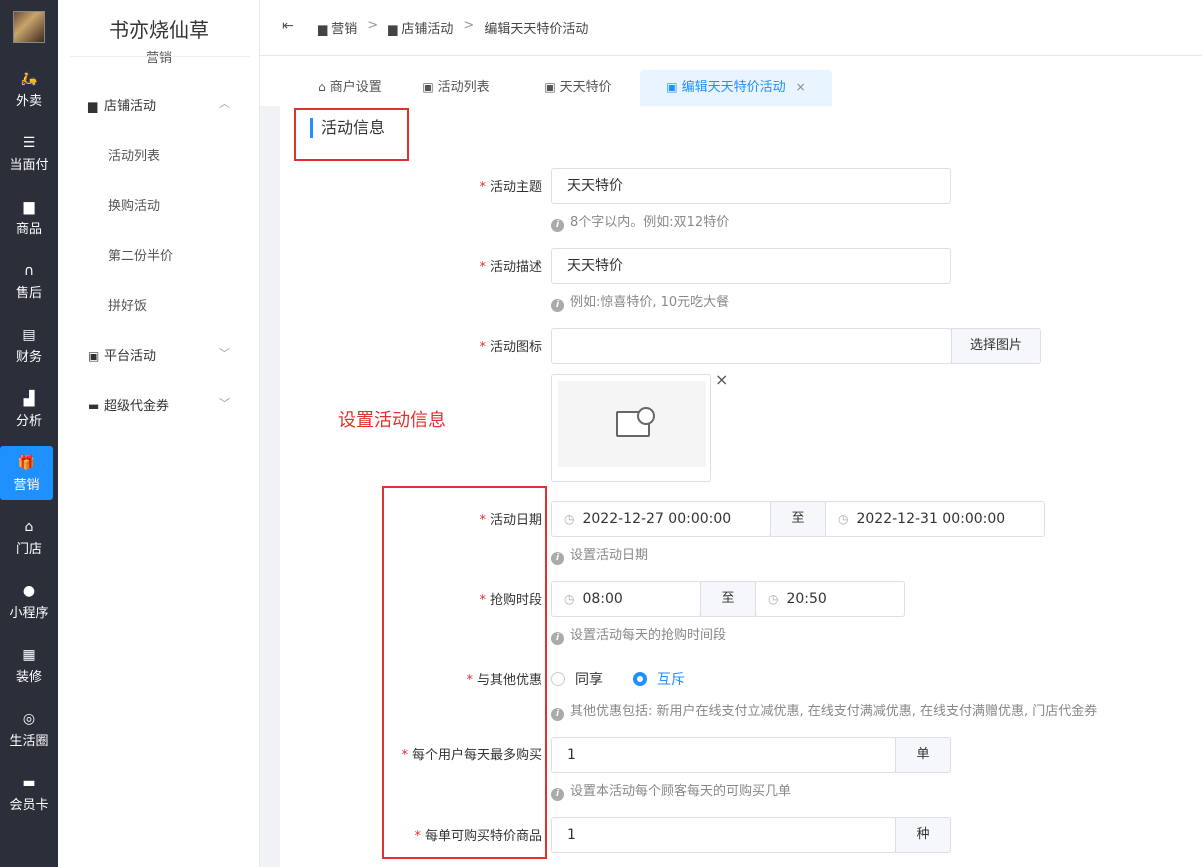  What do you see at coordinates (721, 379) in the screenshot?
I see `remove-image-icon: ×` at bounding box center [721, 379].